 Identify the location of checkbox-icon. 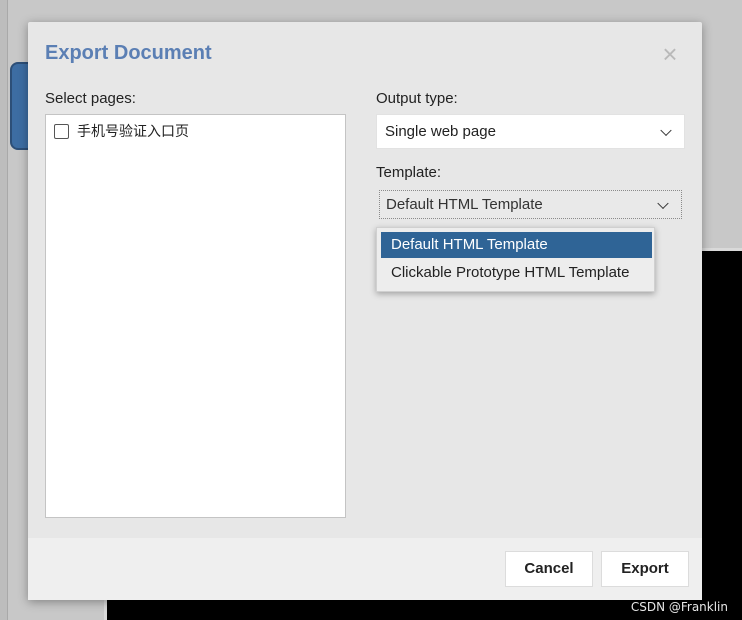
(61, 131).